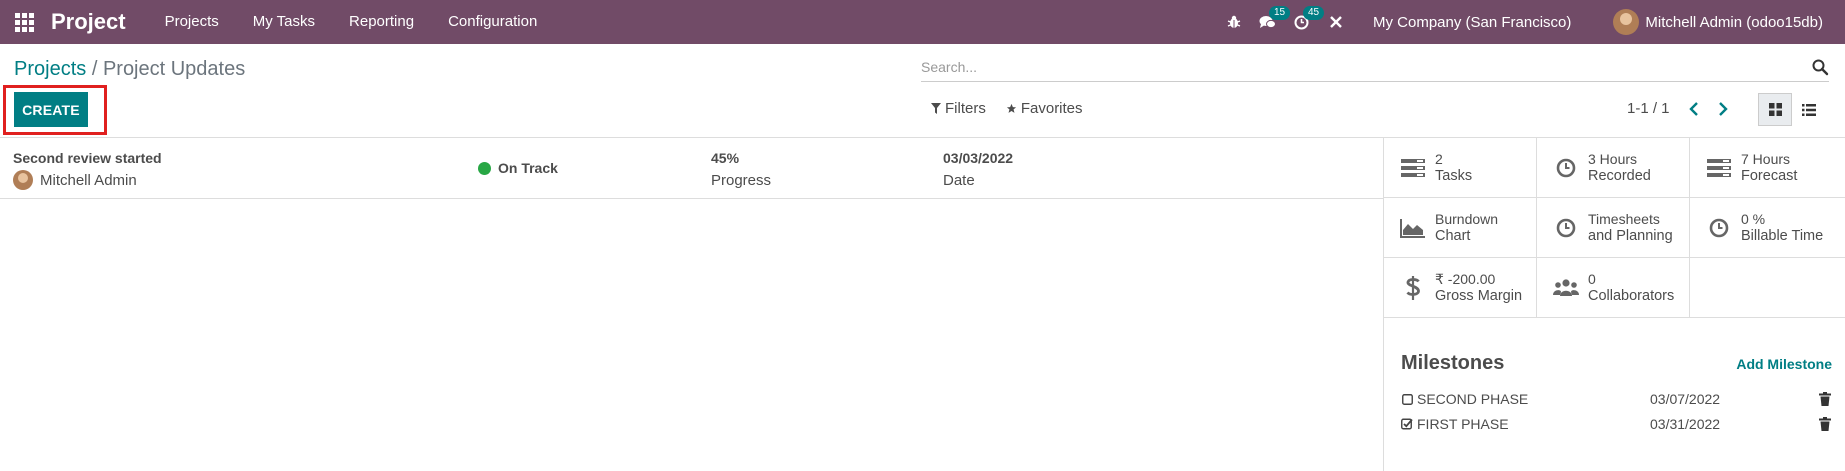 The width and height of the screenshot is (1845, 471). What do you see at coordinates (1407, 399) in the screenshot?
I see `unchecked-box-icon` at bounding box center [1407, 399].